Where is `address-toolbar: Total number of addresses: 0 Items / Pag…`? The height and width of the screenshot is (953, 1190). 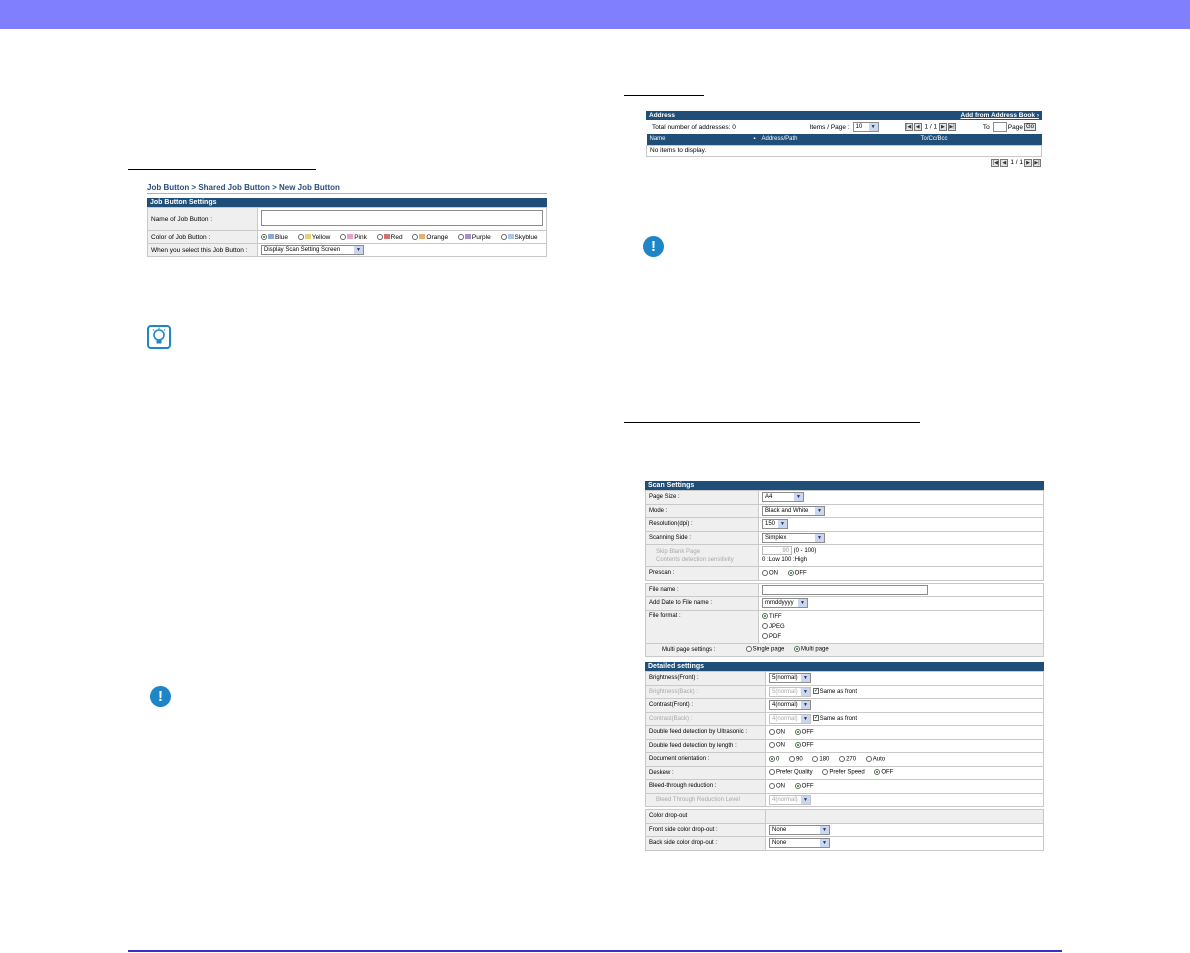
address-toolbar: Total number of addresses: 0 Items / Pag… is located at coordinates (844, 127).